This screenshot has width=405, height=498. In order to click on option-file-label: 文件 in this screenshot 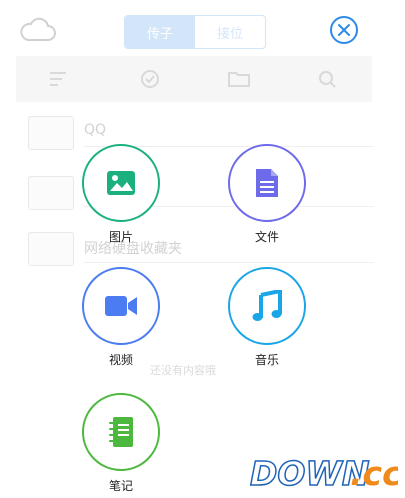, I will do `click(266, 237)`.